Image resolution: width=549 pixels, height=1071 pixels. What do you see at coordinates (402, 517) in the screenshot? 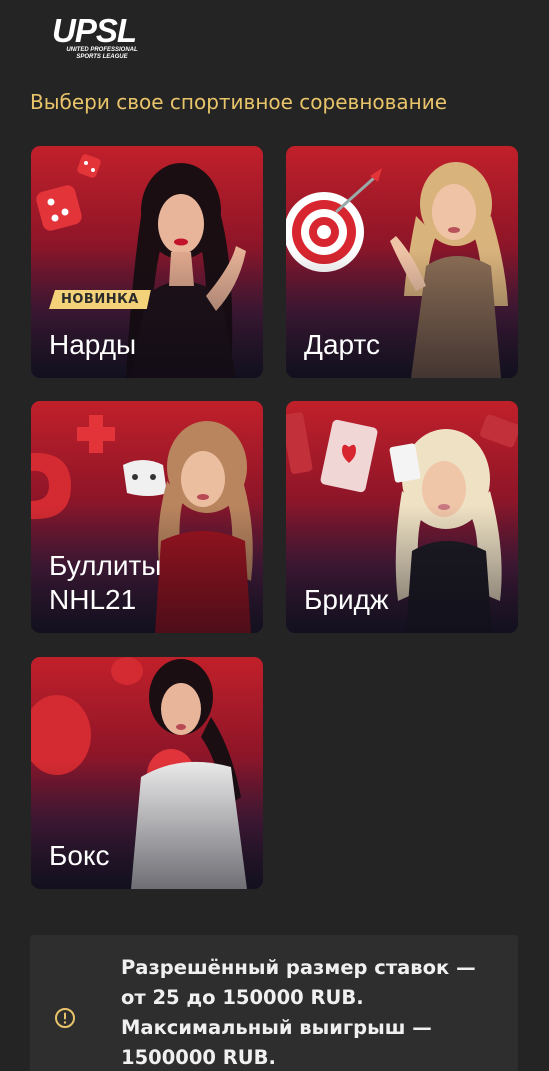
I see `game-card-bridge: Бридж` at bounding box center [402, 517].